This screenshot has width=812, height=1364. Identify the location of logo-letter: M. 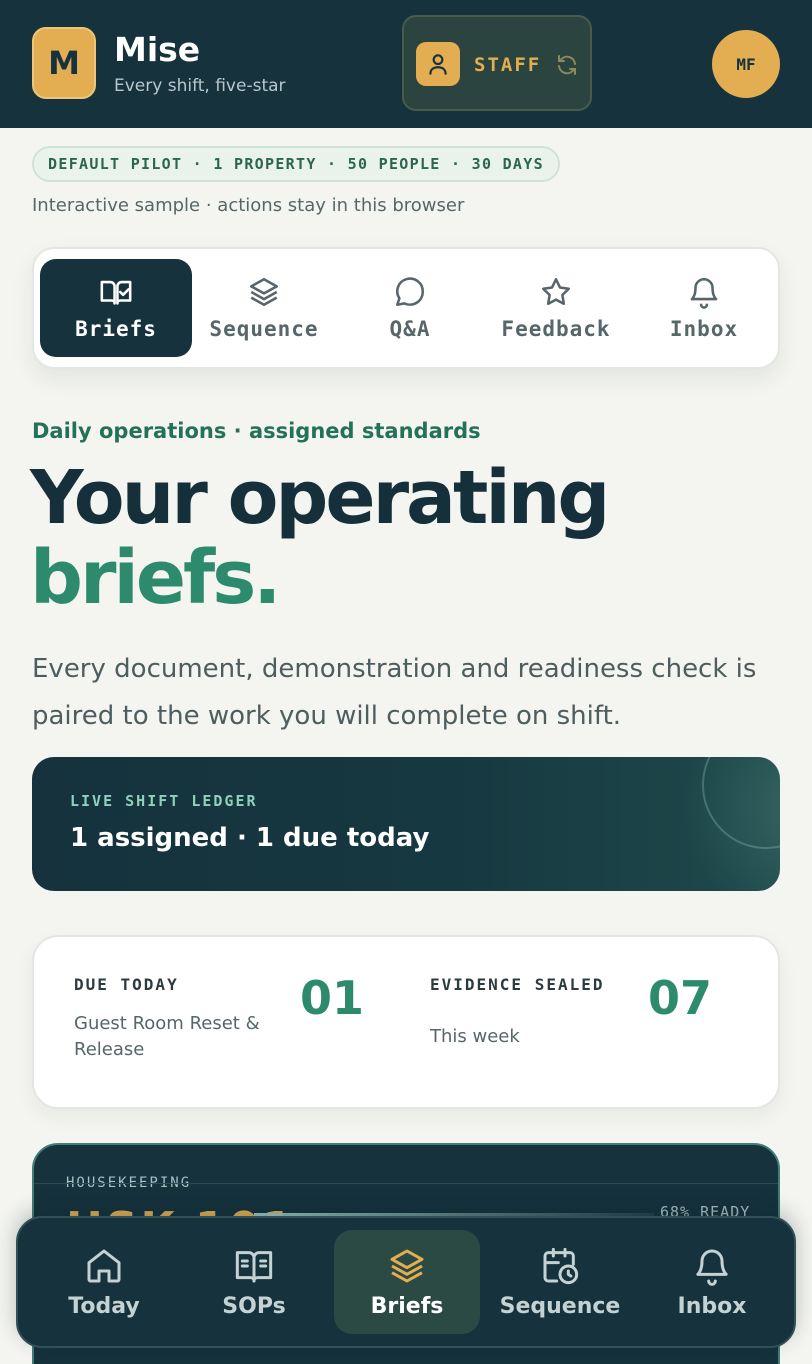
(64, 63).